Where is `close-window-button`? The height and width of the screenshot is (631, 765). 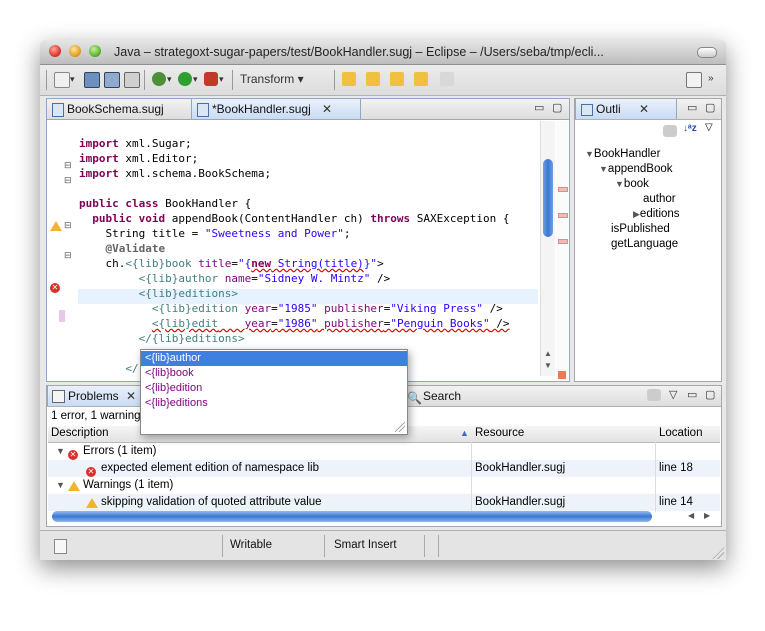 close-window-button is located at coordinates (55, 51).